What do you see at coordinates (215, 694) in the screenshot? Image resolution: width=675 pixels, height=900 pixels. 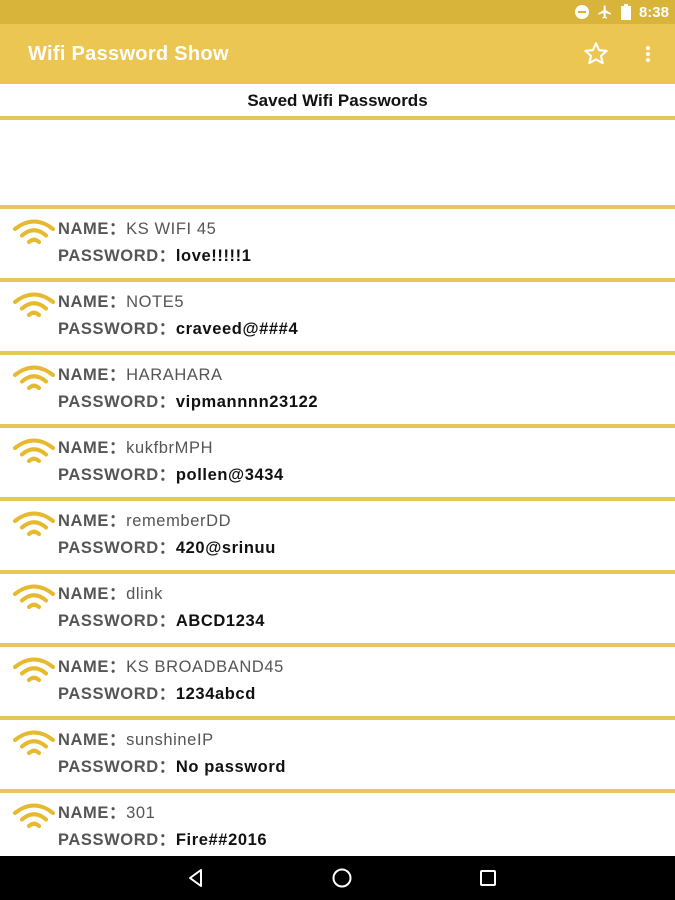 I see `network-password: 1234abcd` at bounding box center [215, 694].